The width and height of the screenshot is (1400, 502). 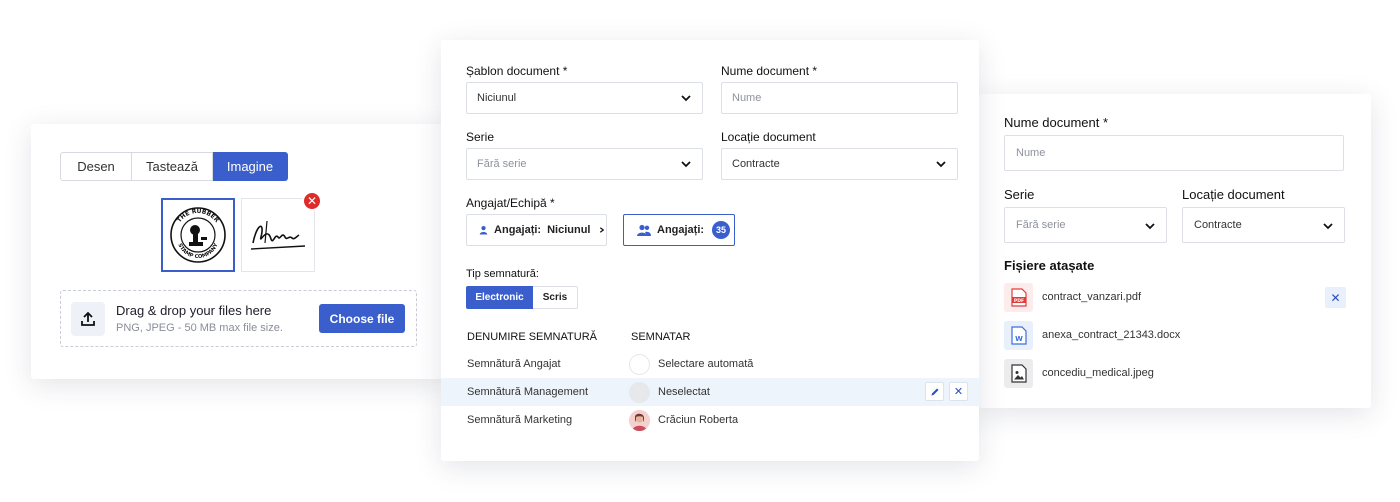 What do you see at coordinates (96, 166) in the screenshot?
I see `tab-desen: Desen` at bounding box center [96, 166].